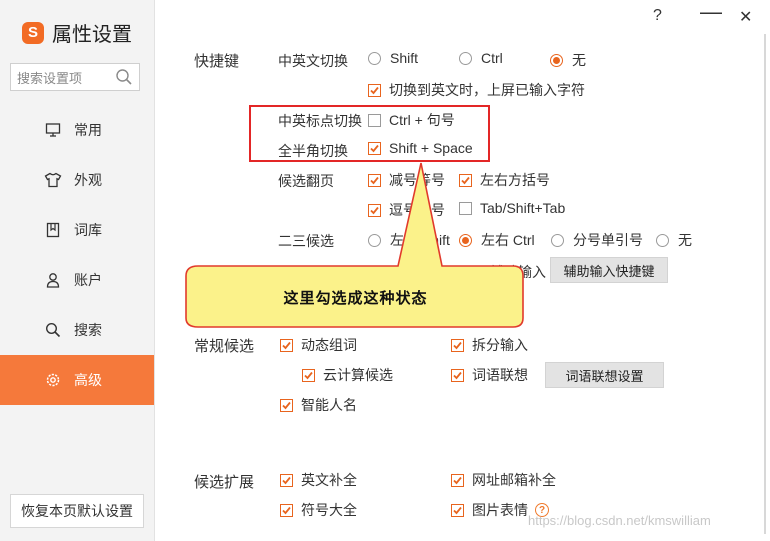 This screenshot has width=770, height=541. Describe the element at coordinates (329, 480) in the screenshot. I see `option-label: 英文补全` at that location.